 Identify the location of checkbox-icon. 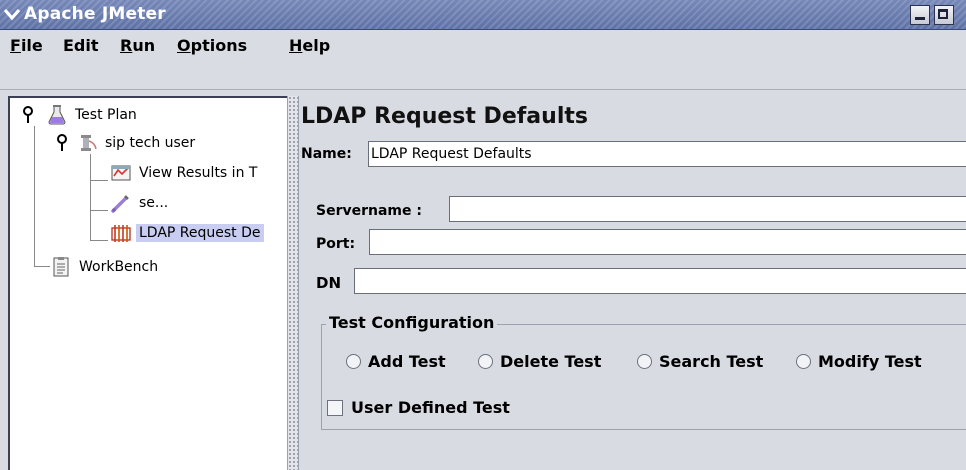
(335, 407).